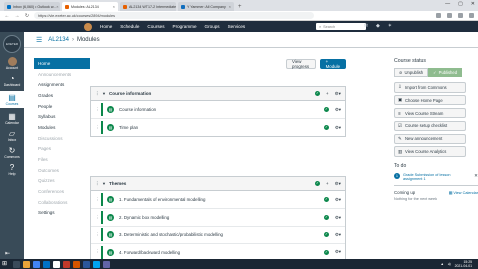 Image resolution: width=478 pixels, height=269 pixels. Describe the element at coordinates (218, 216) in the screenshot. I see `module-item: ⋮ ▤ 2. Dynamic box modelling ✓ ⚙▾` at that location.